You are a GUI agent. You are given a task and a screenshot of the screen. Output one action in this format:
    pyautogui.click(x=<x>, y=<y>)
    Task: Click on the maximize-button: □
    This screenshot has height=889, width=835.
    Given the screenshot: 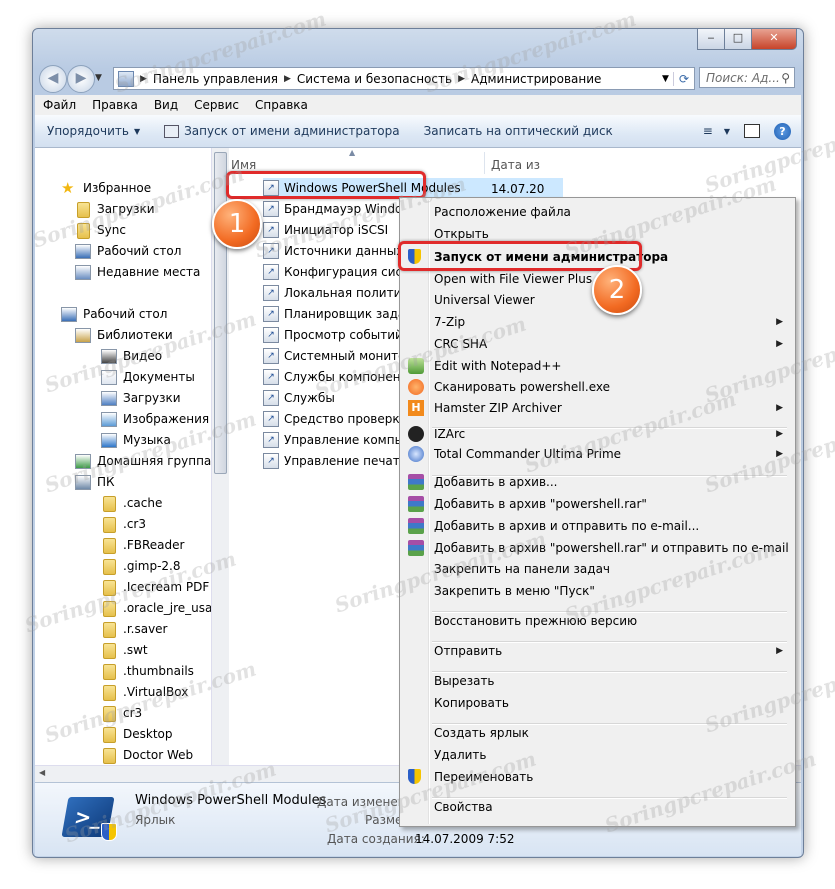 What is the action you would take?
    pyautogui.click(x=738, y=39)
    